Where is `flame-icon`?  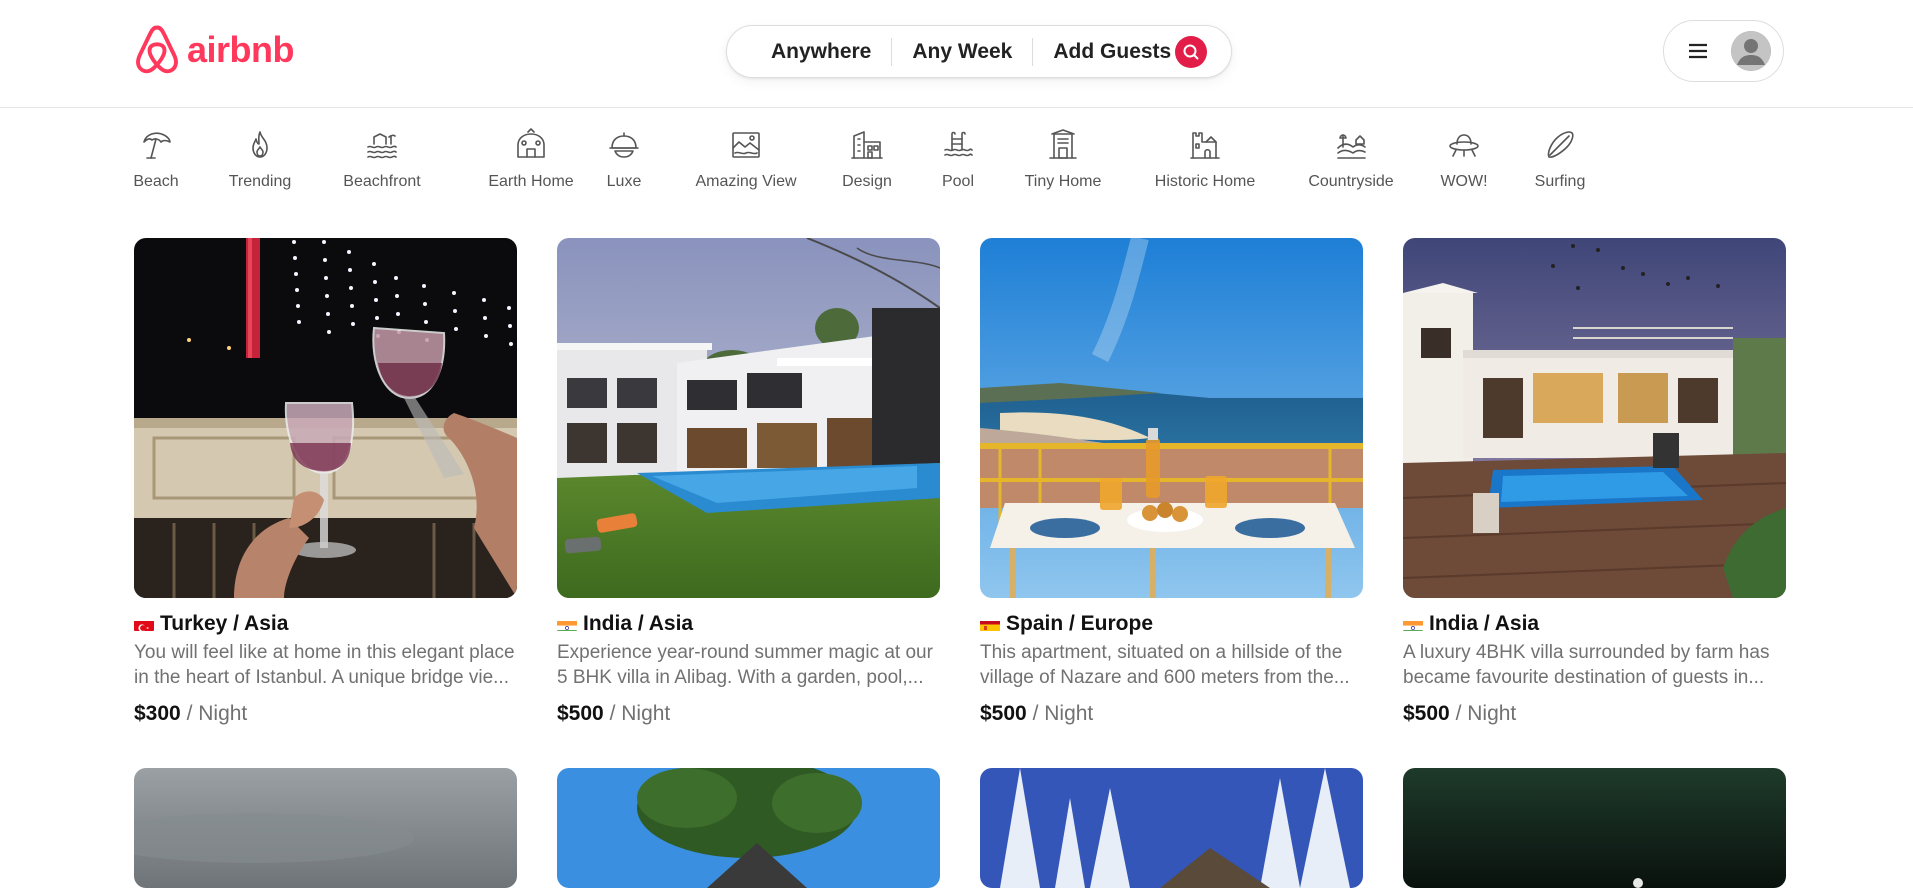
flame-icon is located at coordinates (260, 144).